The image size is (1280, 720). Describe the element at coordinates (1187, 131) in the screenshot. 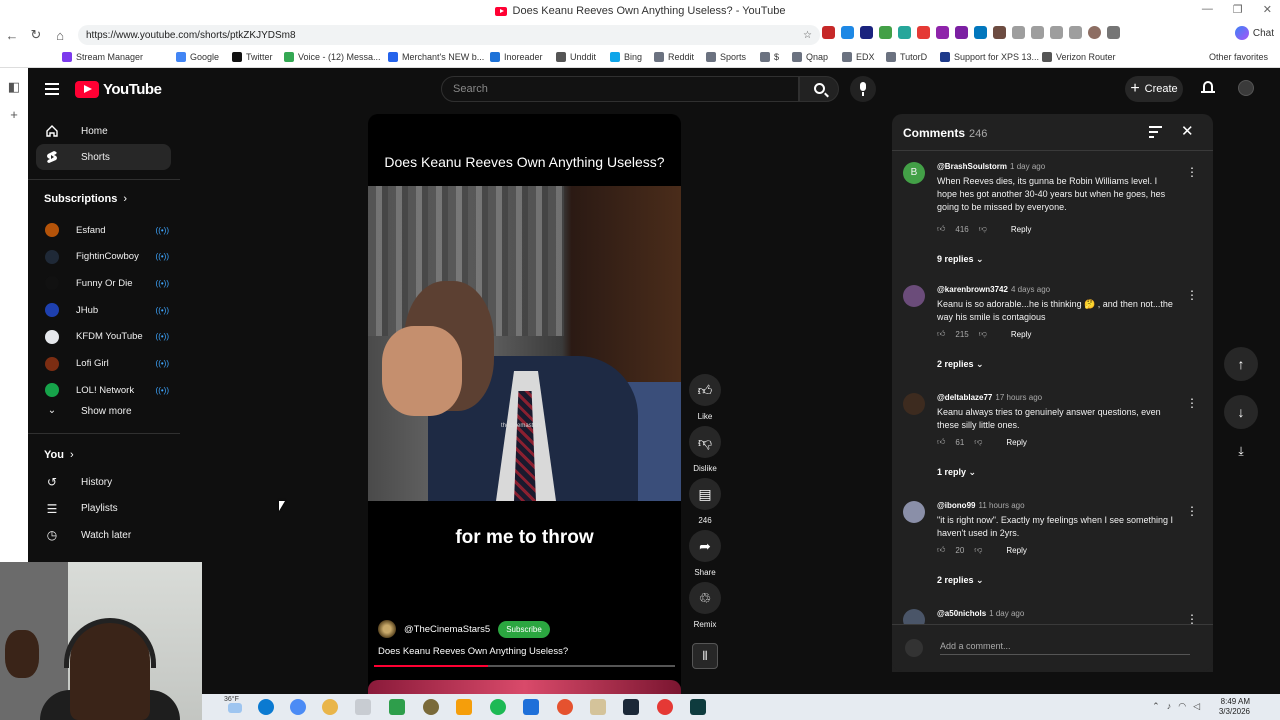

I see `close-icon: ✕` at that location.